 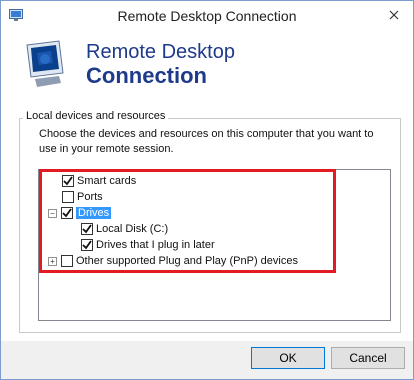 I want to click on close-icon, so click(x=394, y=15).